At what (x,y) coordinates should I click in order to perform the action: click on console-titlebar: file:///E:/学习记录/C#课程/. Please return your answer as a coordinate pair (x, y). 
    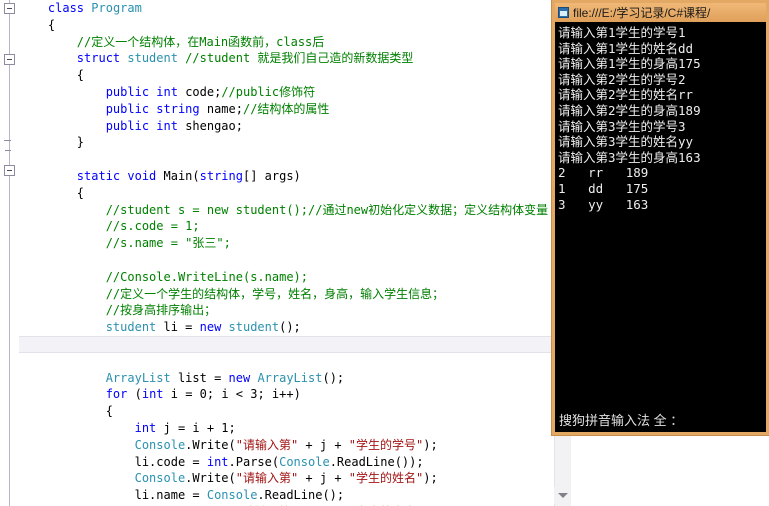
    Looking at the image, I should click on (660, 12).